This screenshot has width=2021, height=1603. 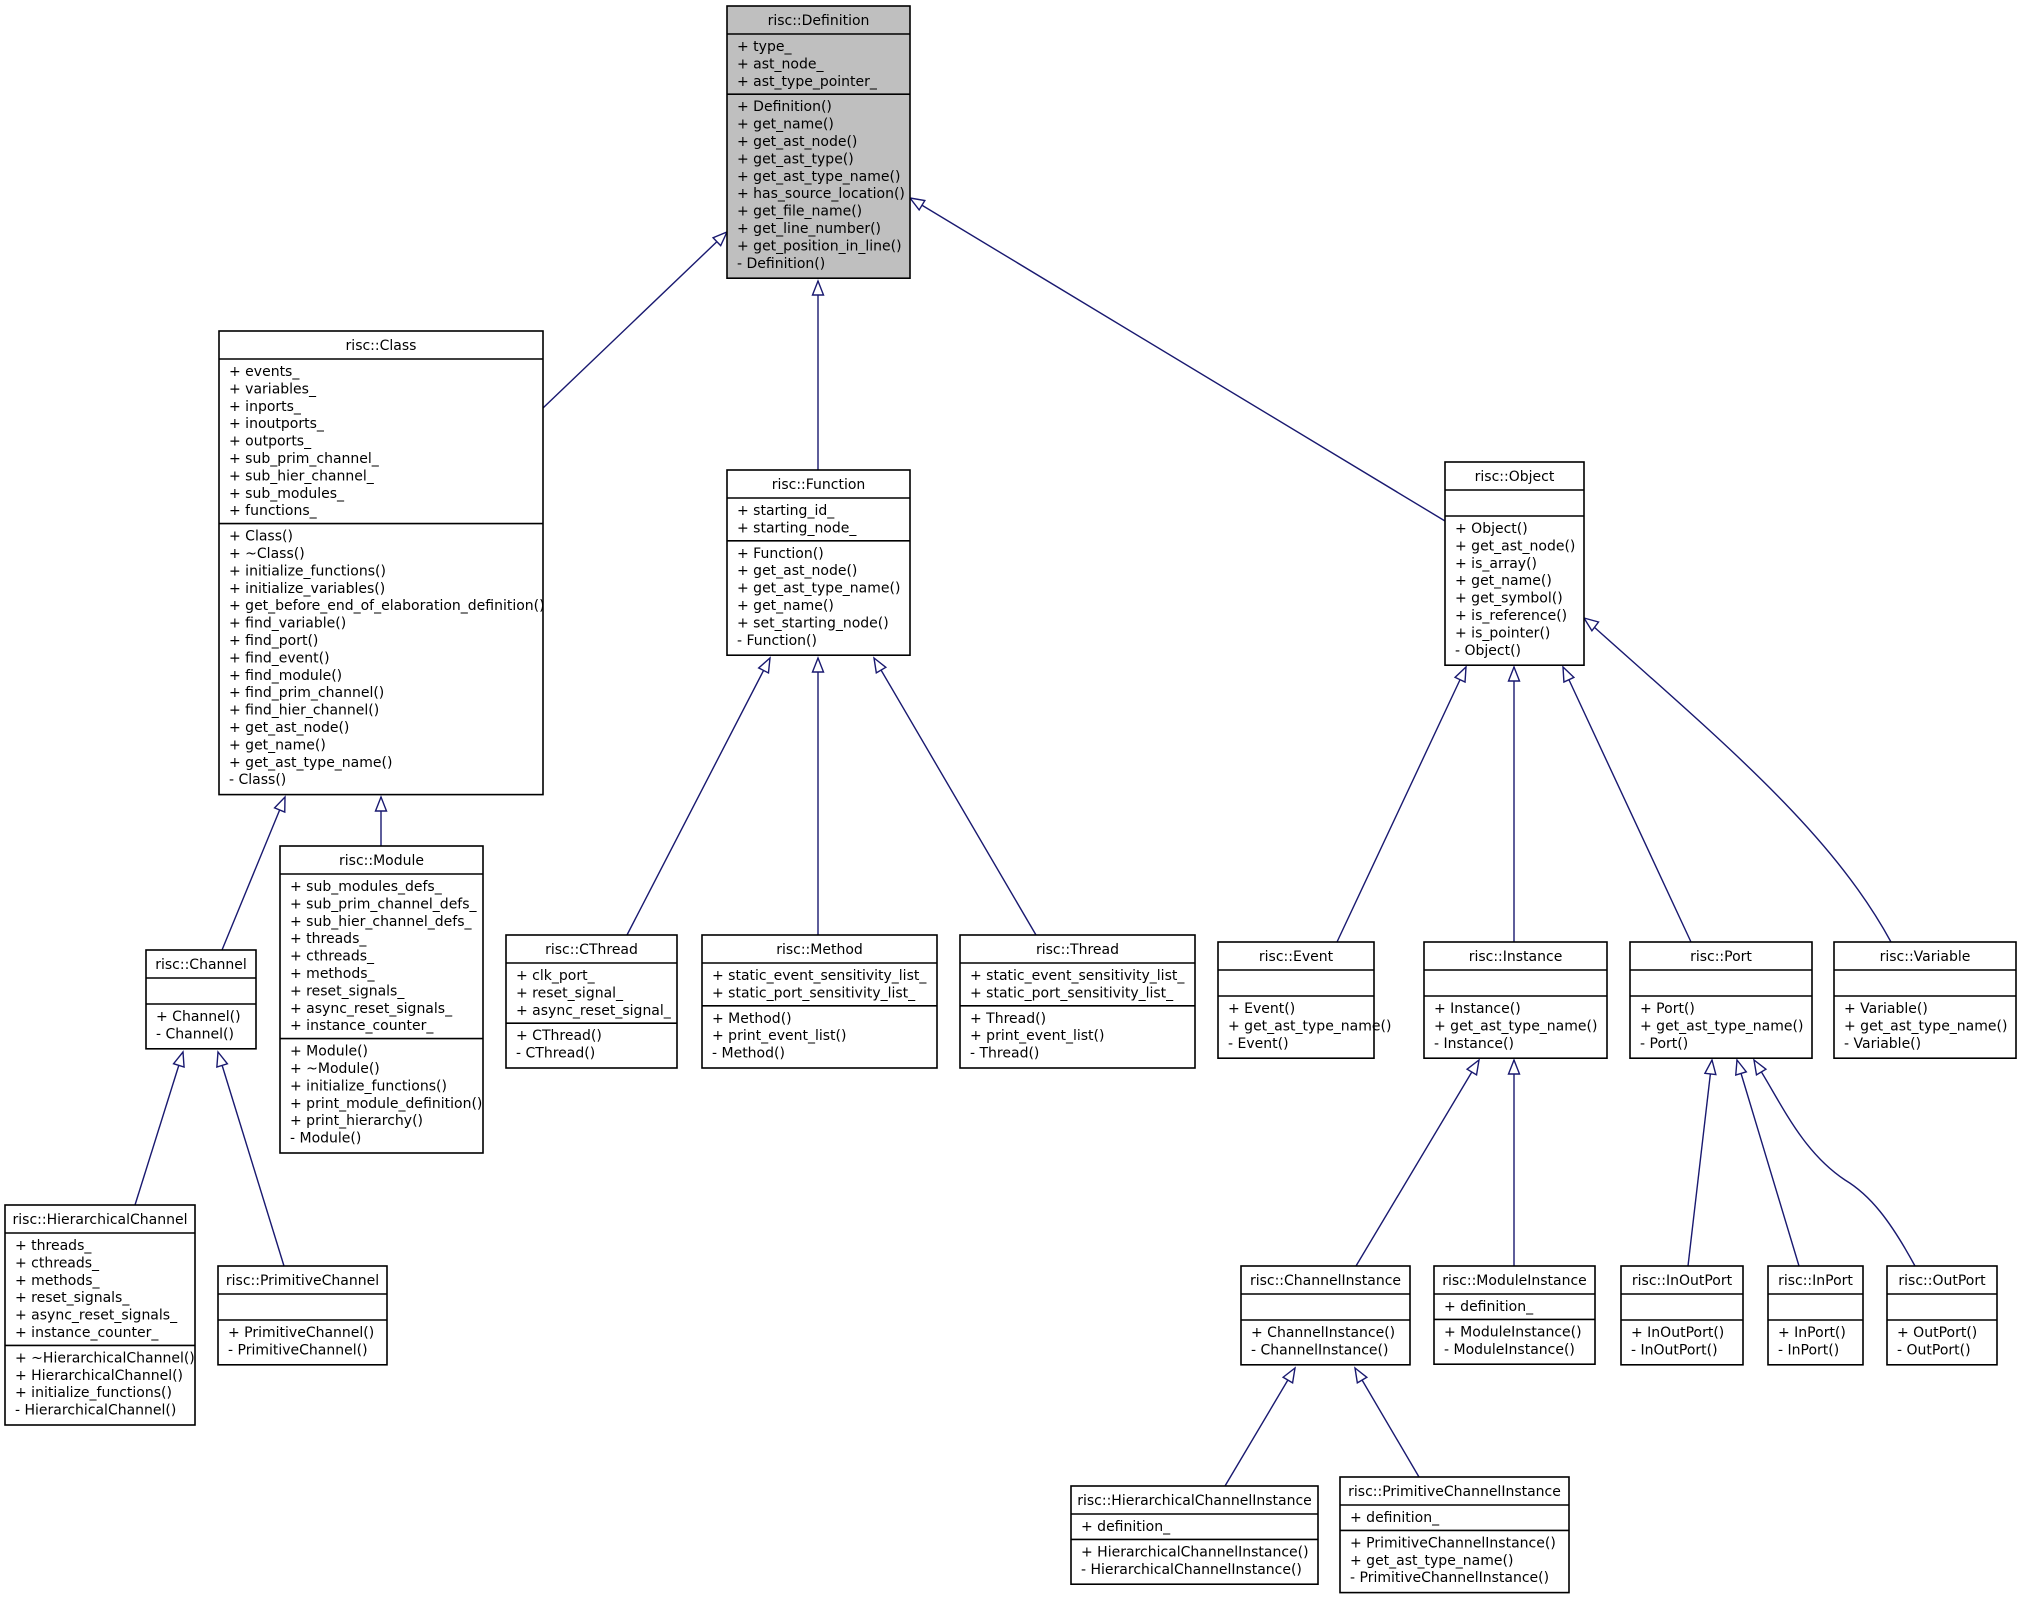 I want to click on class-method: + ~Module(), so click(x=335, y=1069).